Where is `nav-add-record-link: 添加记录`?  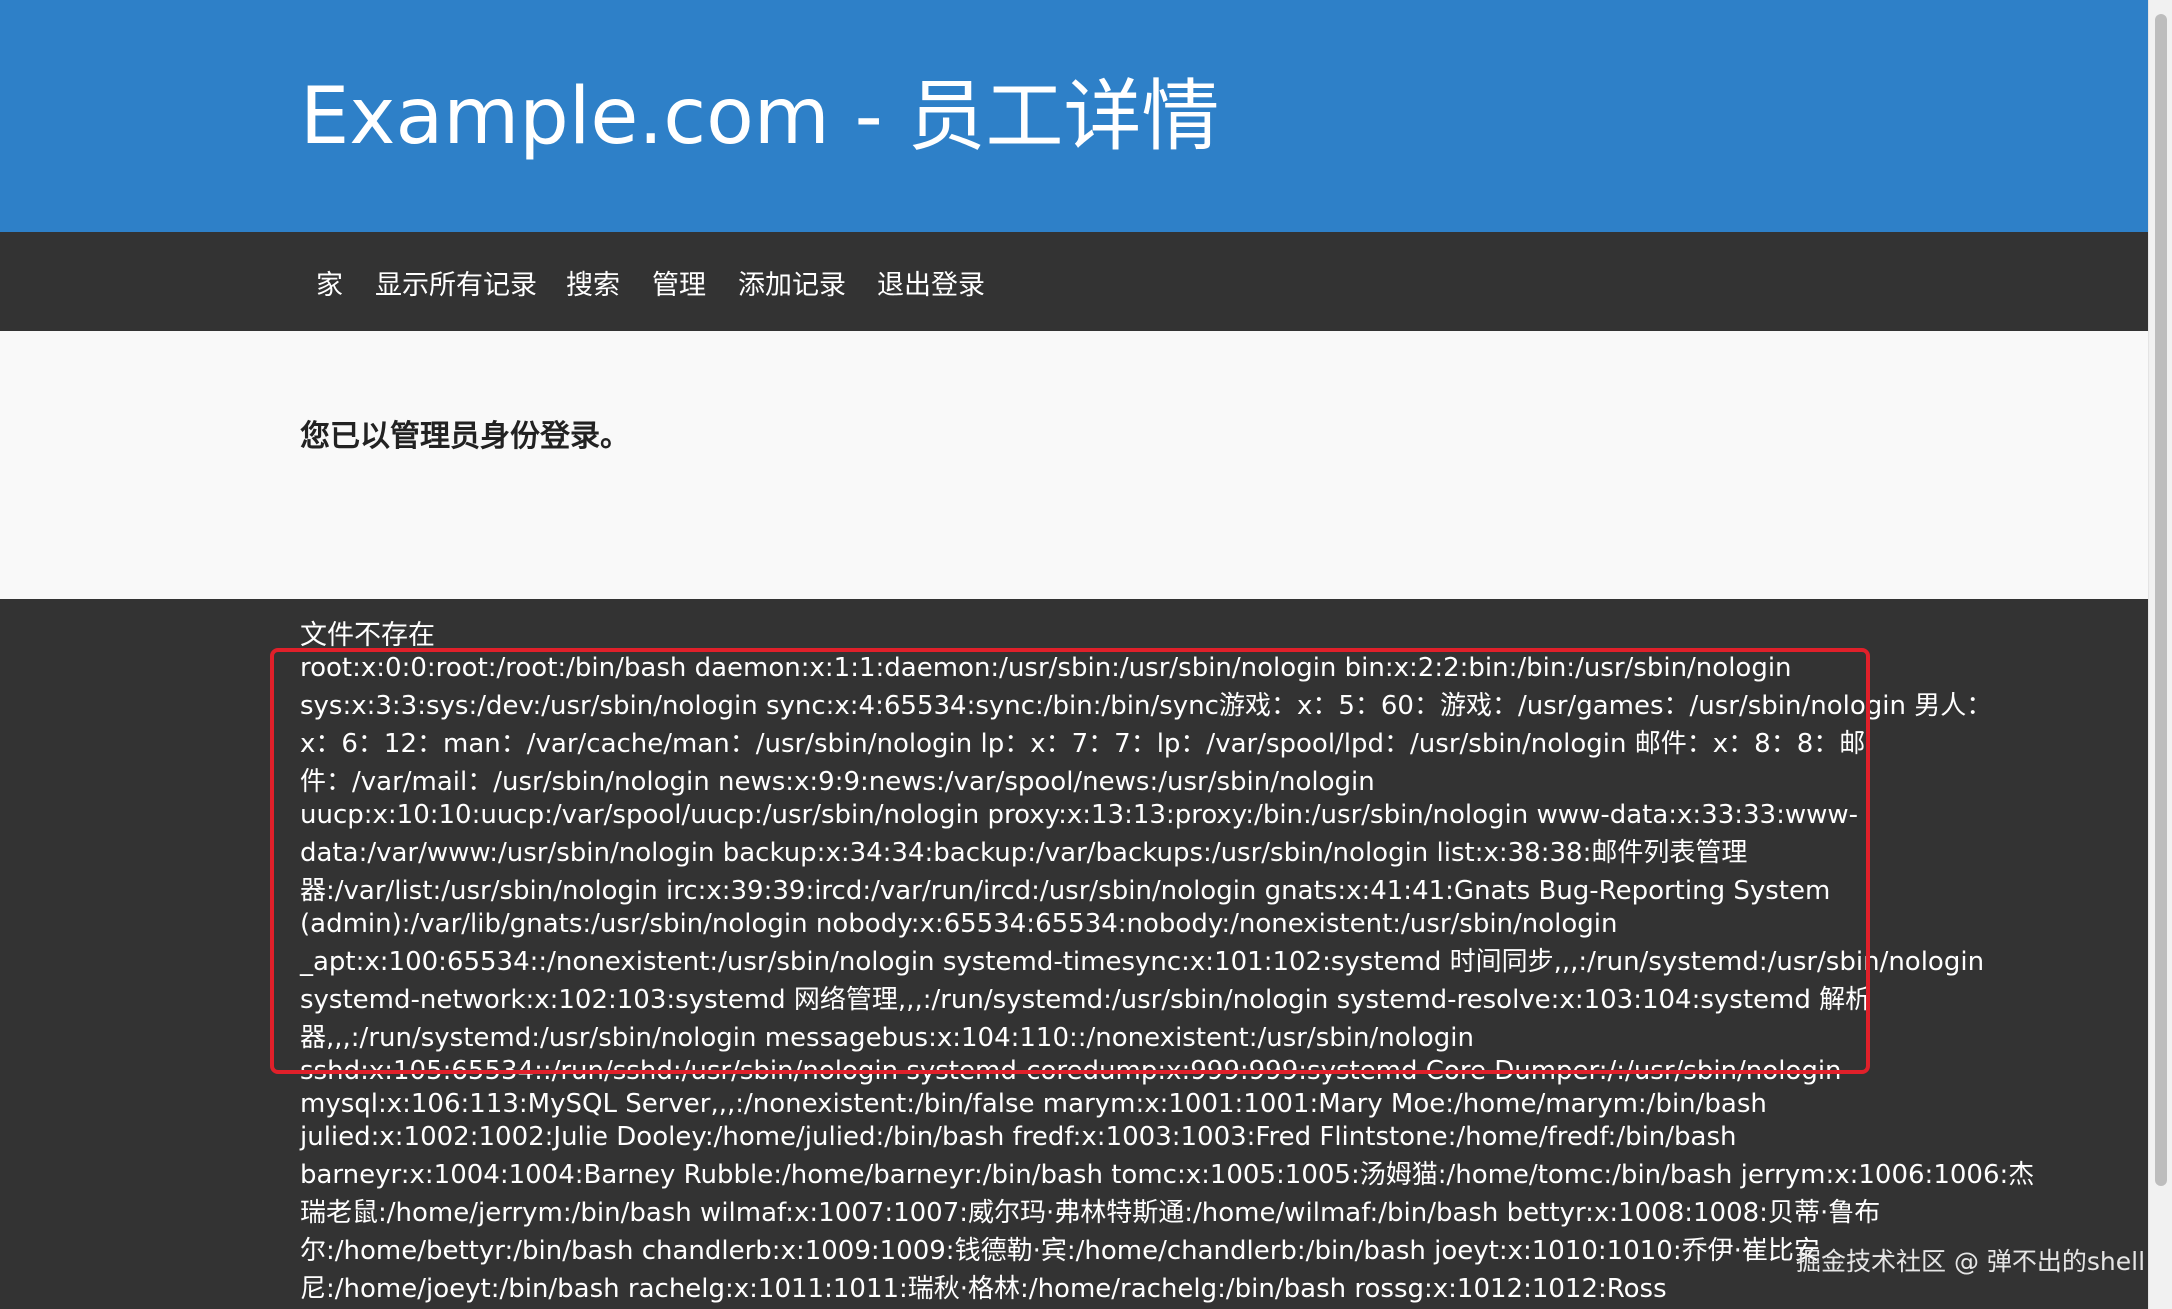
nav-add-record-link: 添加记录 is located at coordinates (792, 286).